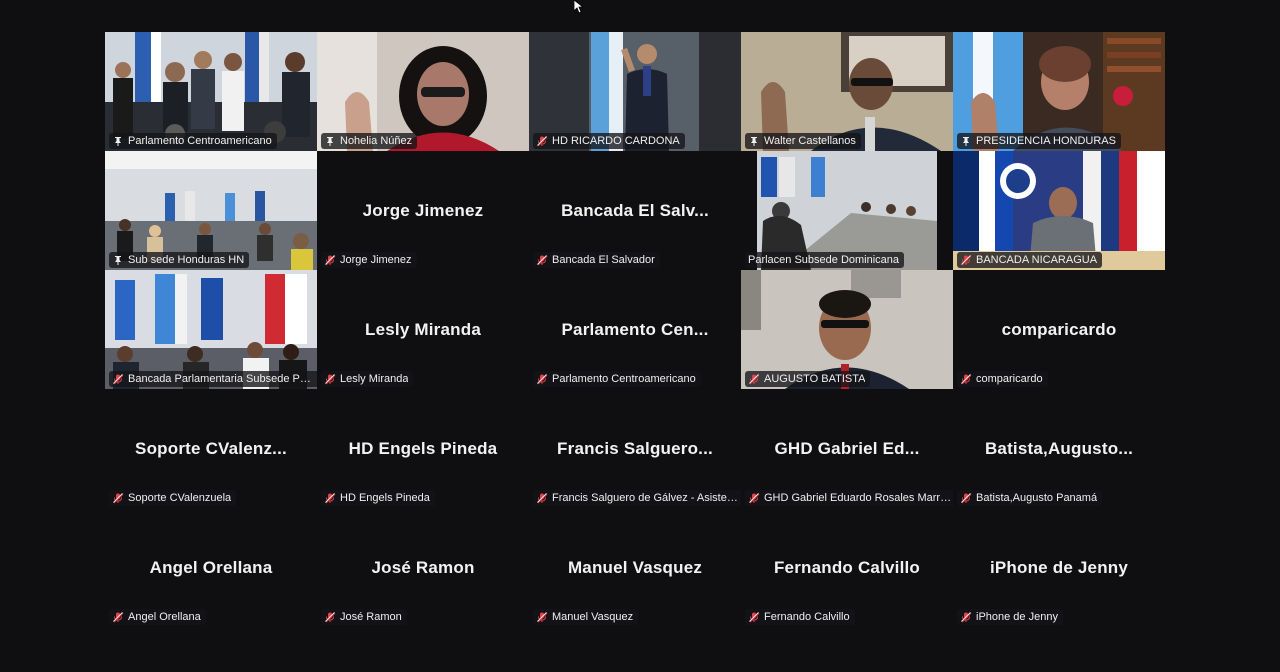  I want to click on participant-name-text: Soporte CValenzuela, so click(180, 498).